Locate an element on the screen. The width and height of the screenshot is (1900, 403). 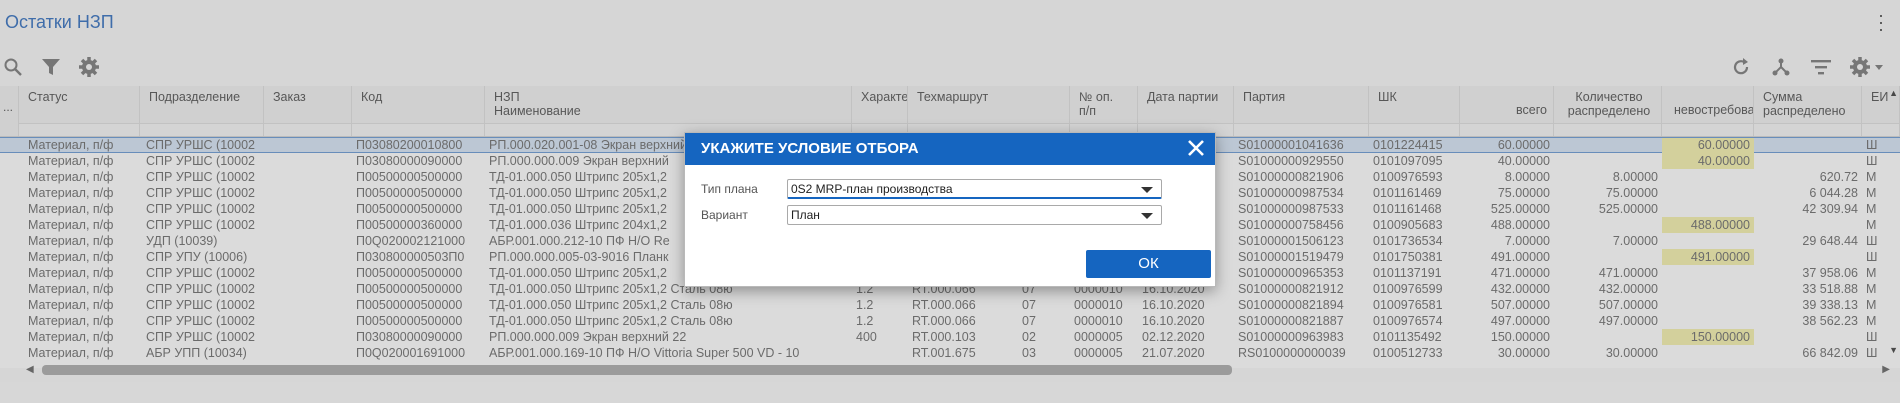
plan-type-select: 0S2 MRP-план производства is located at coordinates (974, 189).